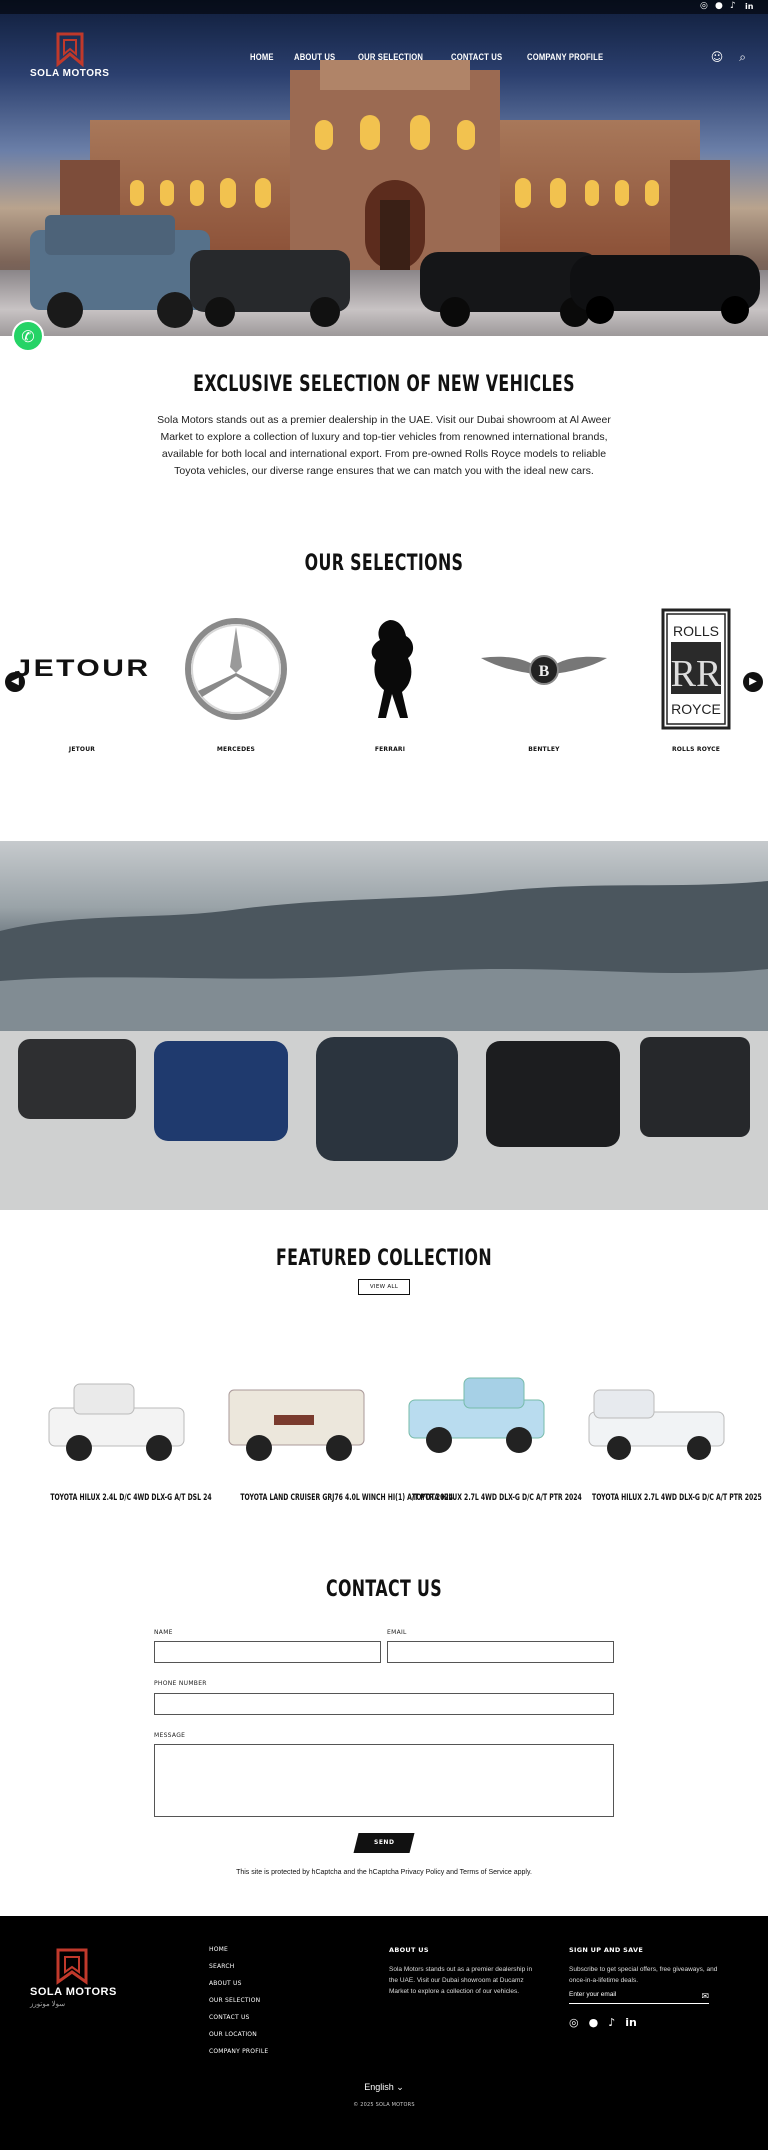 This screenshot has width=768, height=2150. What do you see at coordinates (565, 57) in the screenshot?
I see `nav-company-profile: COMPANY PROFILE` at bounding box center [565, 57].